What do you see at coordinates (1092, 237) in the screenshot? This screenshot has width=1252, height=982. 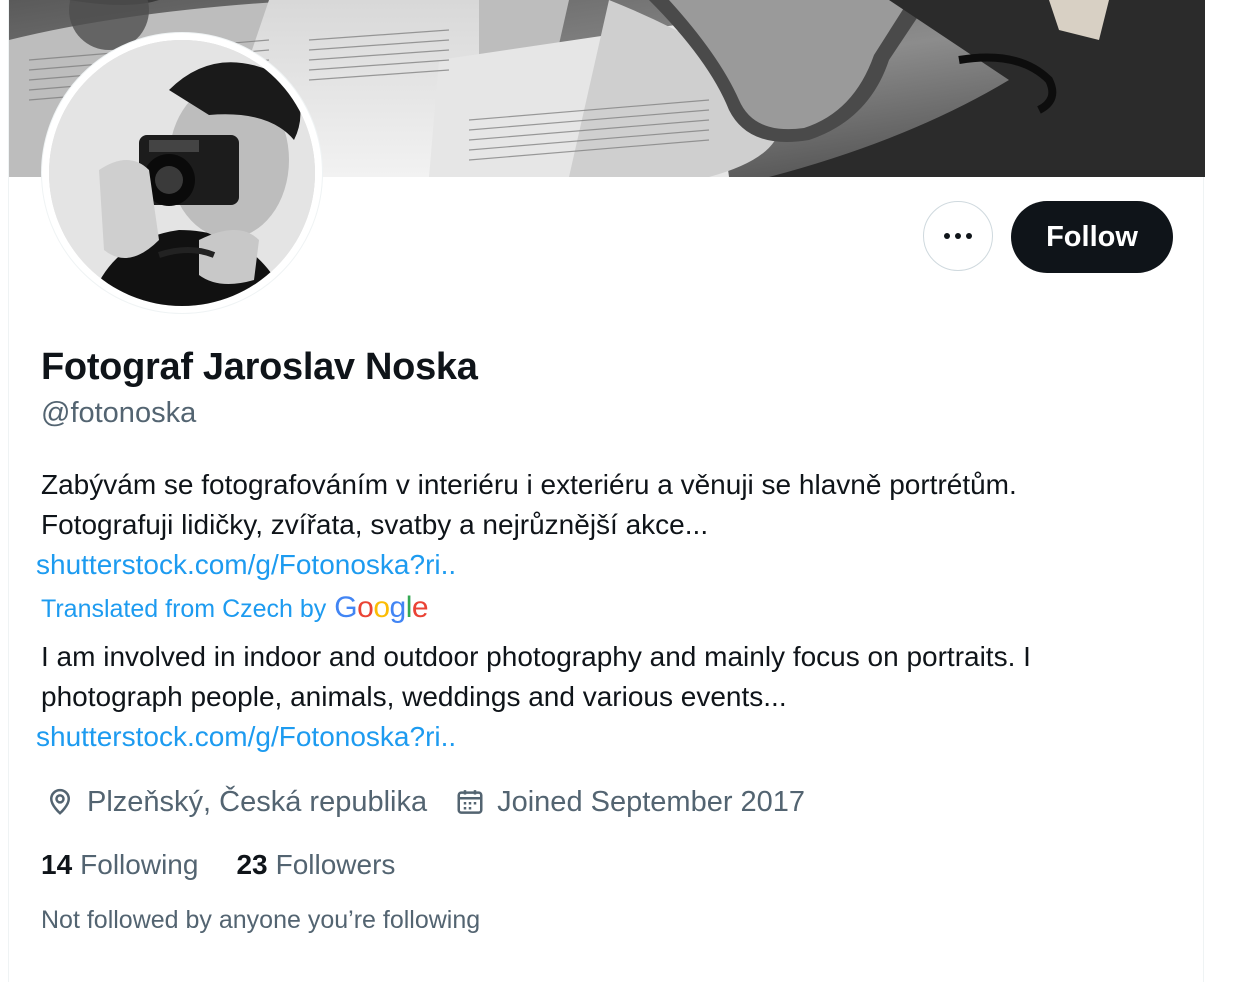 I see `follow-button: Follow` at bounding box center [1092, 237].